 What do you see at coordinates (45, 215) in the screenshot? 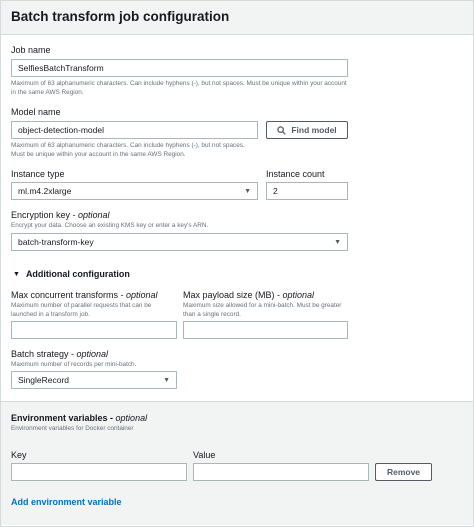
I see `encryption-key-label-text: Encryption key -` at bounding box center [45, 215].